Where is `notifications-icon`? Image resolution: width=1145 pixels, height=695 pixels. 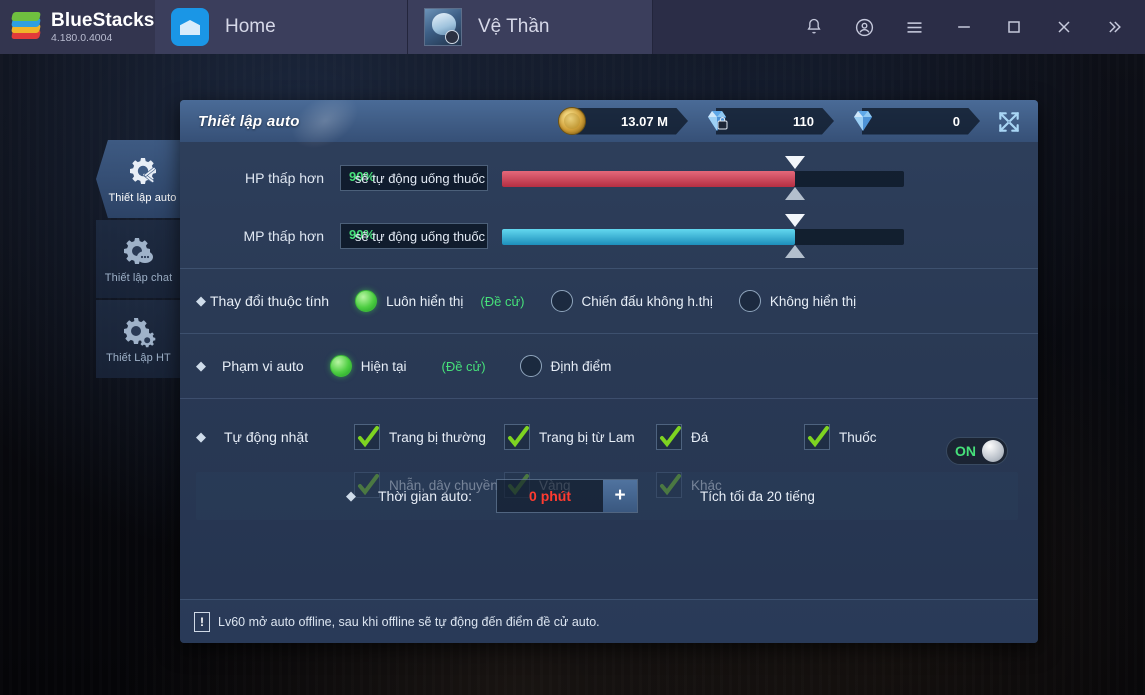
notifications-icon is located at coordinates (814, 27).